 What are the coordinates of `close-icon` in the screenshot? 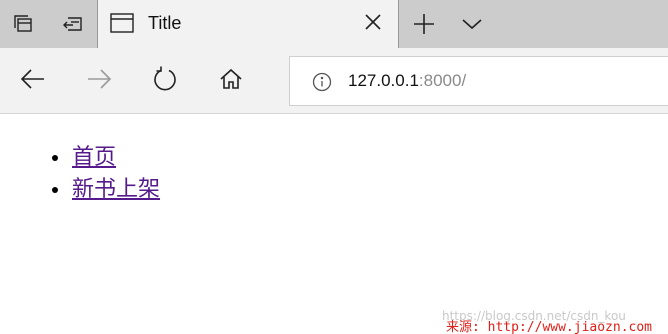 It's located at (373, 24).